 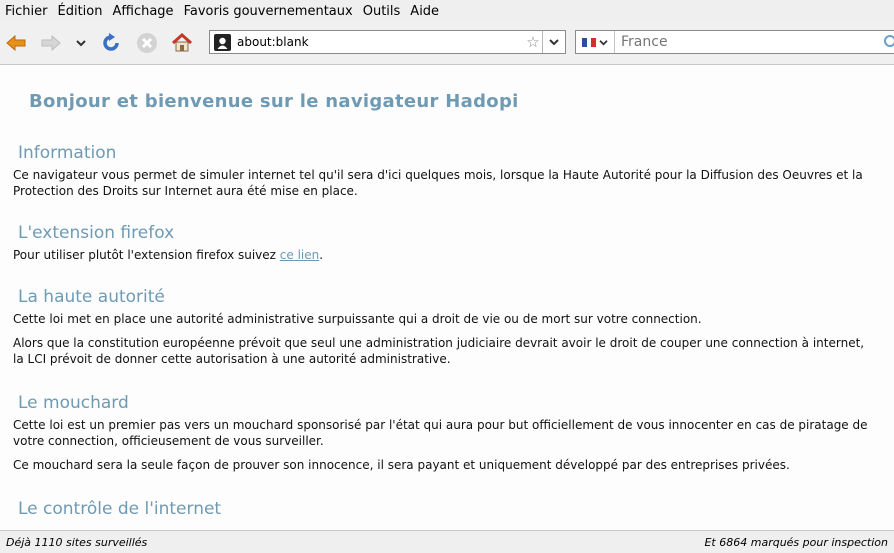 I want to click on section-heading: La haute autorité, so click(x=91, y=297).